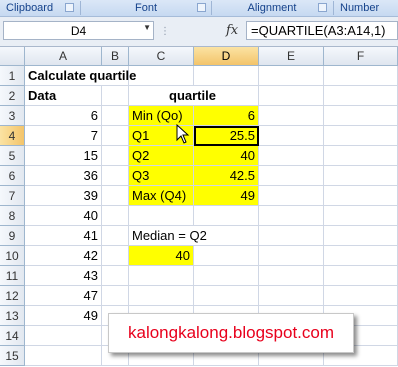 This screenshot has width=398, height=367. I want to click on cell-a3: 6, so click(63, 116).